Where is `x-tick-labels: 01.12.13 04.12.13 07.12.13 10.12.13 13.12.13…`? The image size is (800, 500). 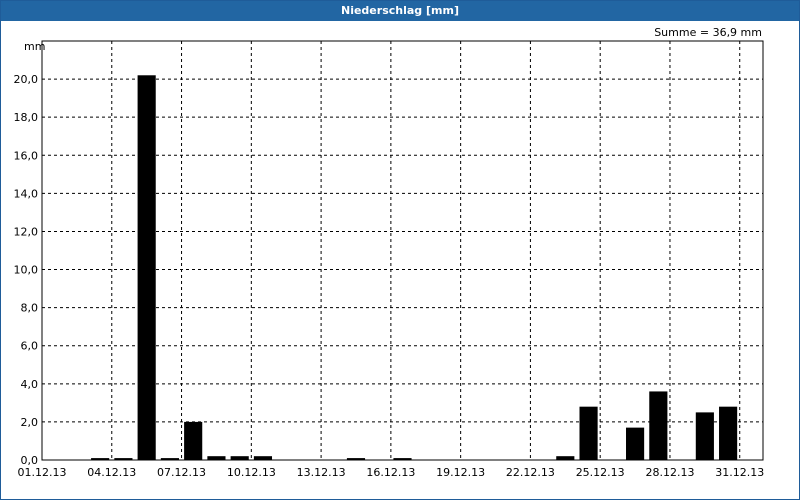 x-tick-labels: 01.12.13 04.12.13 07.12.13 10.12.13 13.12.13… is located at coordinates (391, 472).